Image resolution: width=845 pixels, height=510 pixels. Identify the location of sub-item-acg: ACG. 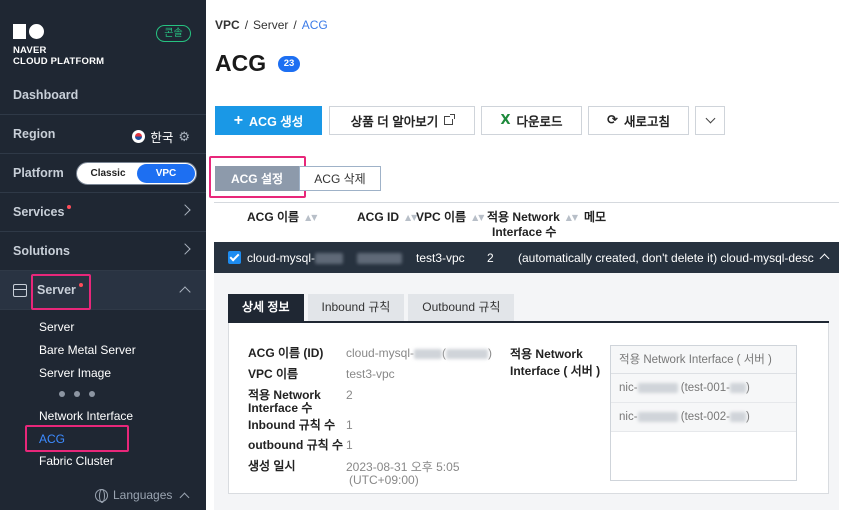
(52, 439).